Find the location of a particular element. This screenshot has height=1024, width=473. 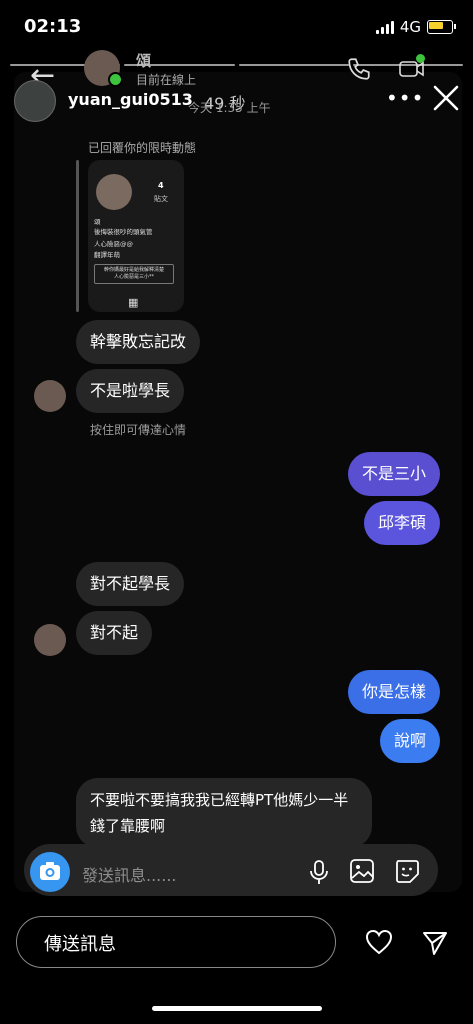

outgoing-message: 說啊 is located at coordinates (409, 741).